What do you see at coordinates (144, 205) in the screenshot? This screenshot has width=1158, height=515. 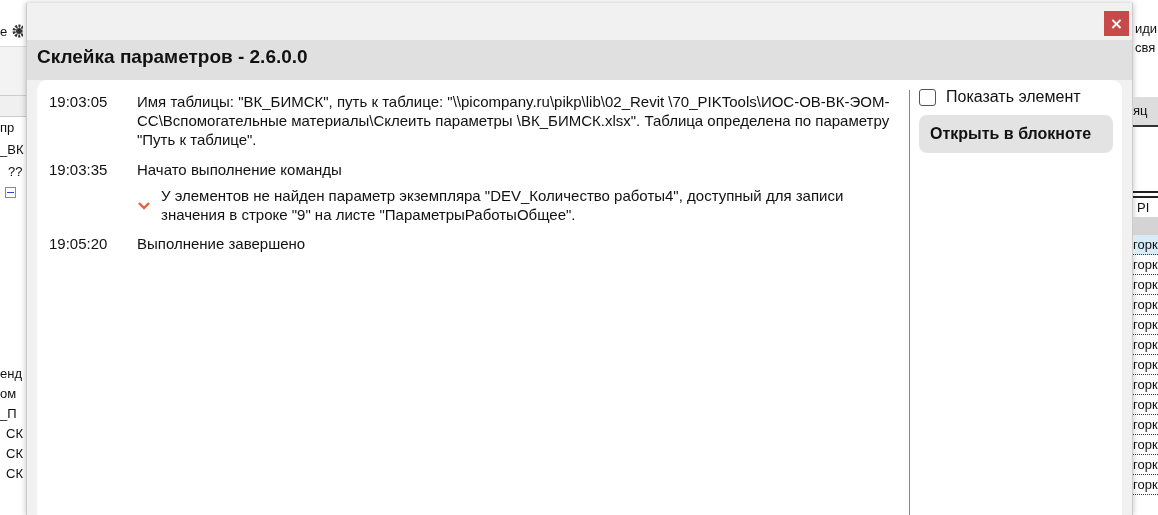 I see `chevron-icon` at bounding box center [144, 205].